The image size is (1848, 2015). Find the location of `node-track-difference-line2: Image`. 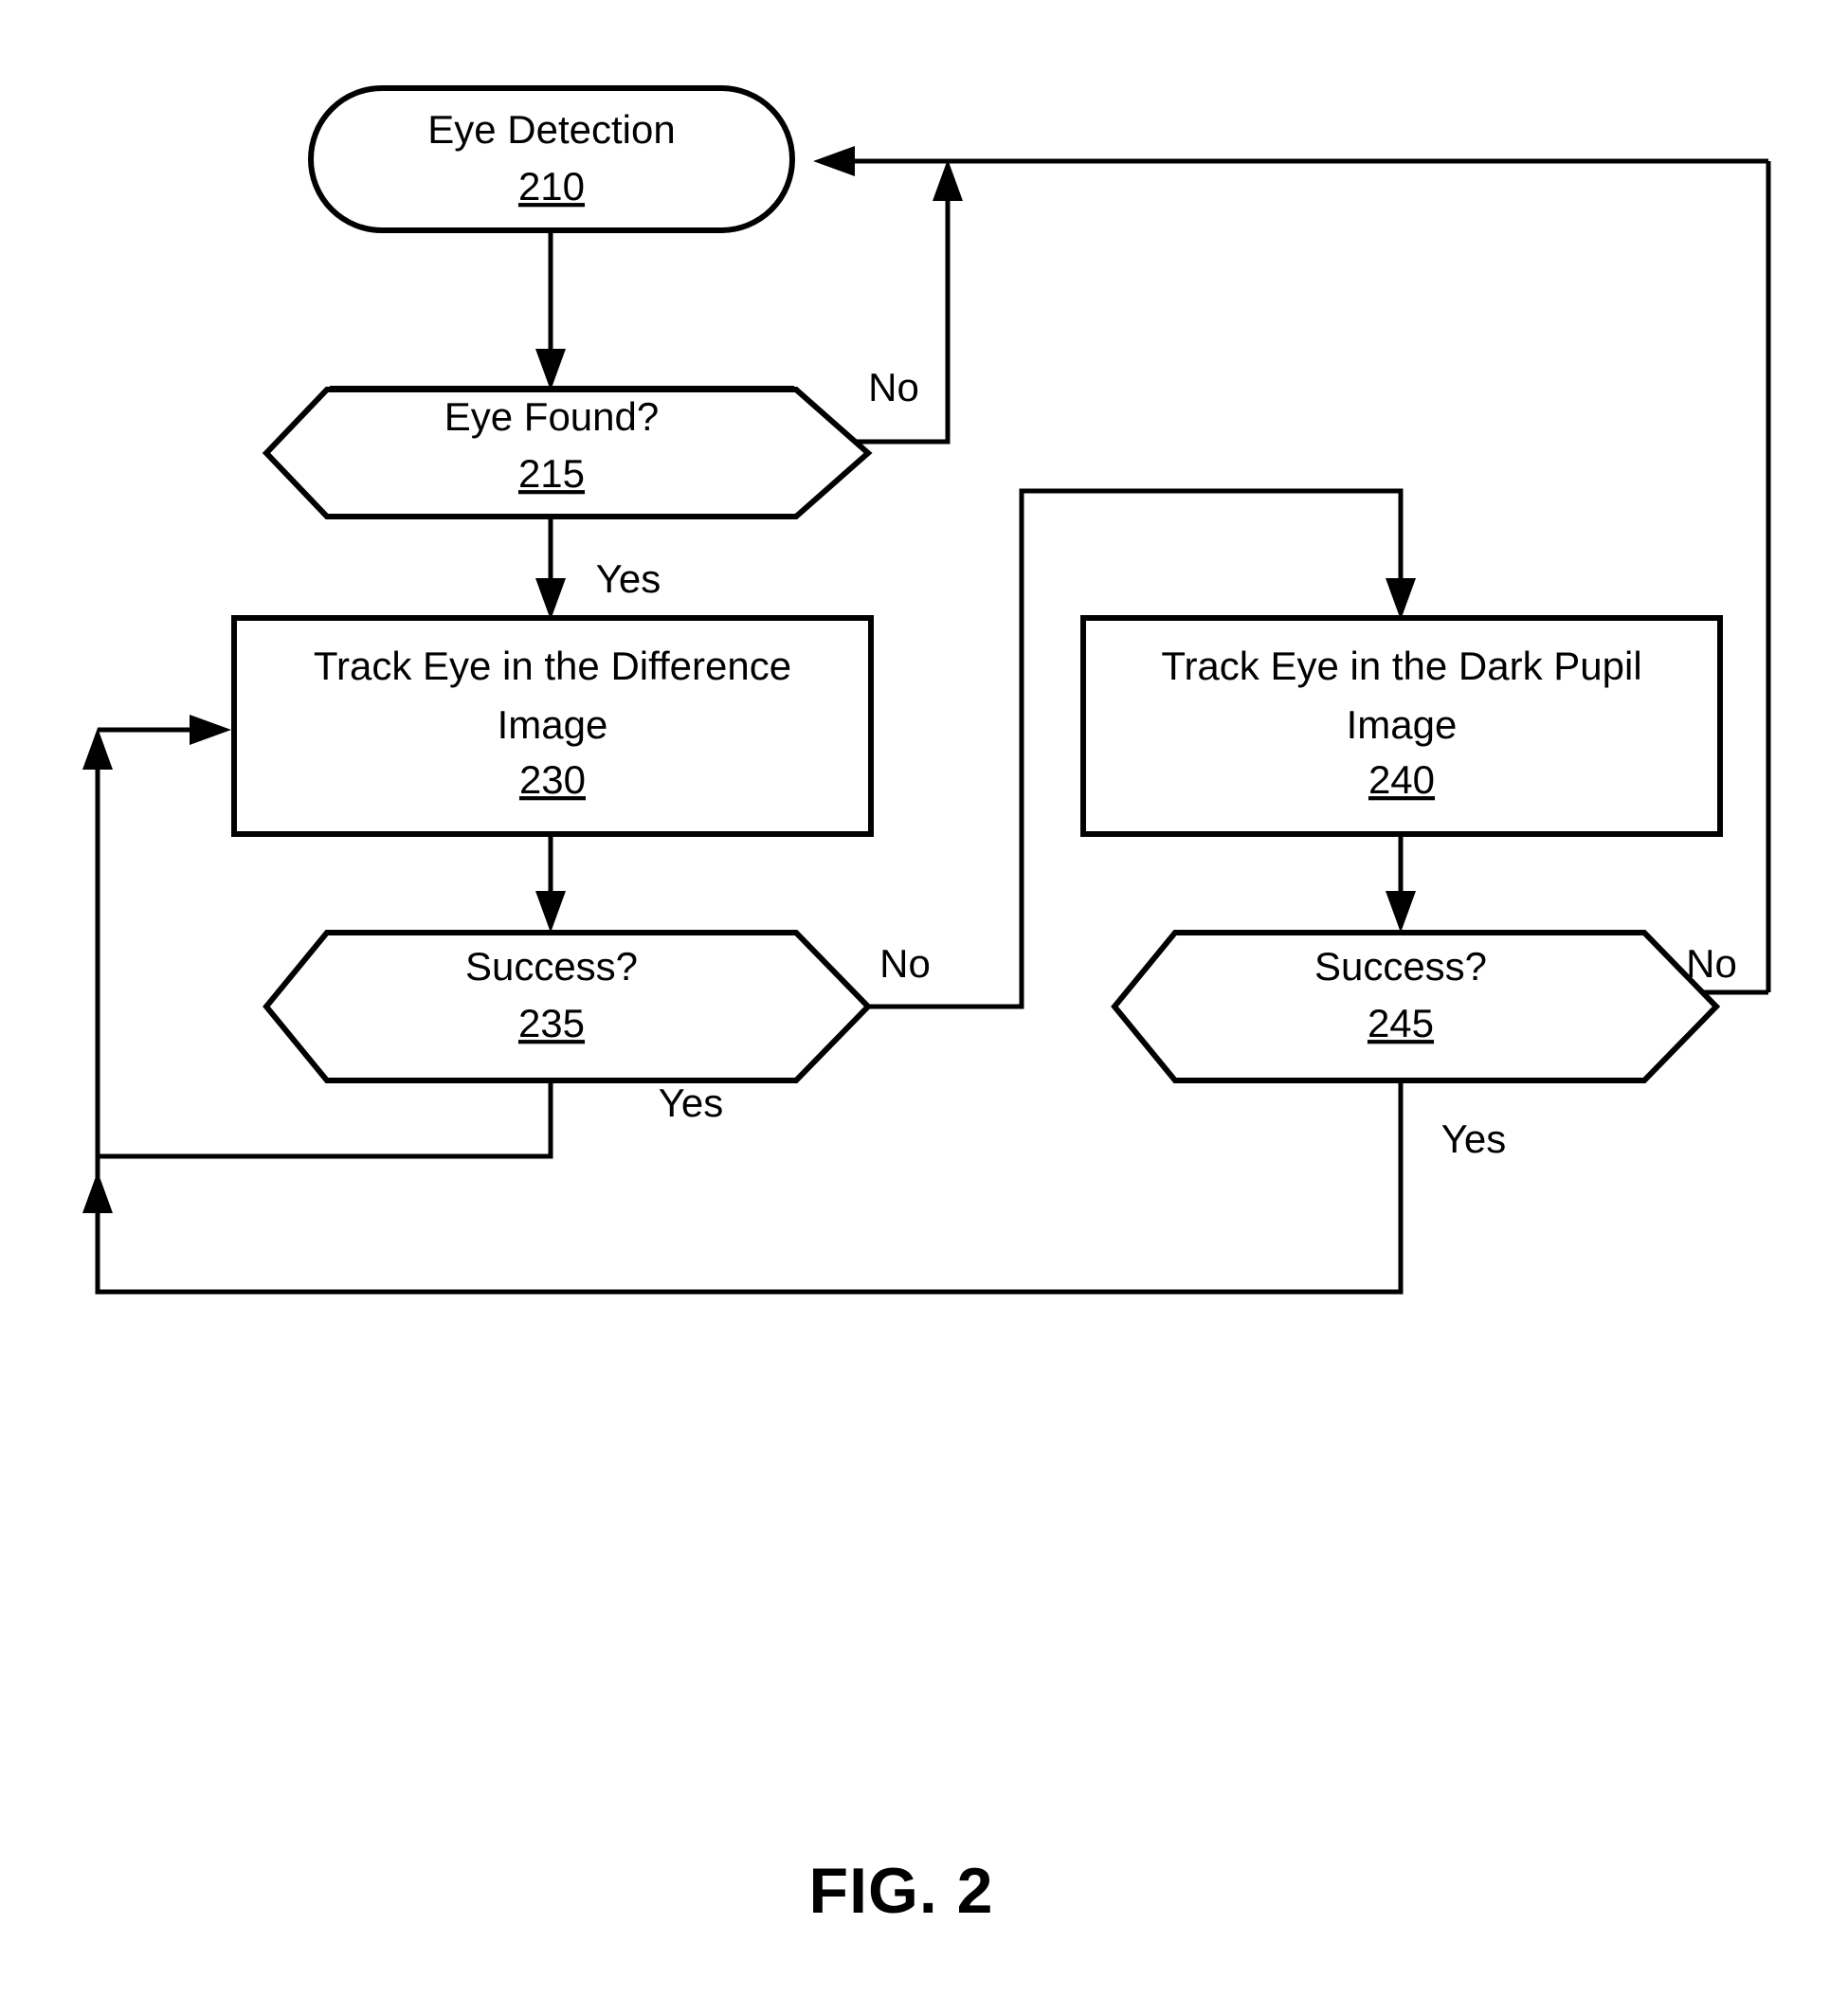

node-track-difference-line2: Image is located at coordinates (553, 724).